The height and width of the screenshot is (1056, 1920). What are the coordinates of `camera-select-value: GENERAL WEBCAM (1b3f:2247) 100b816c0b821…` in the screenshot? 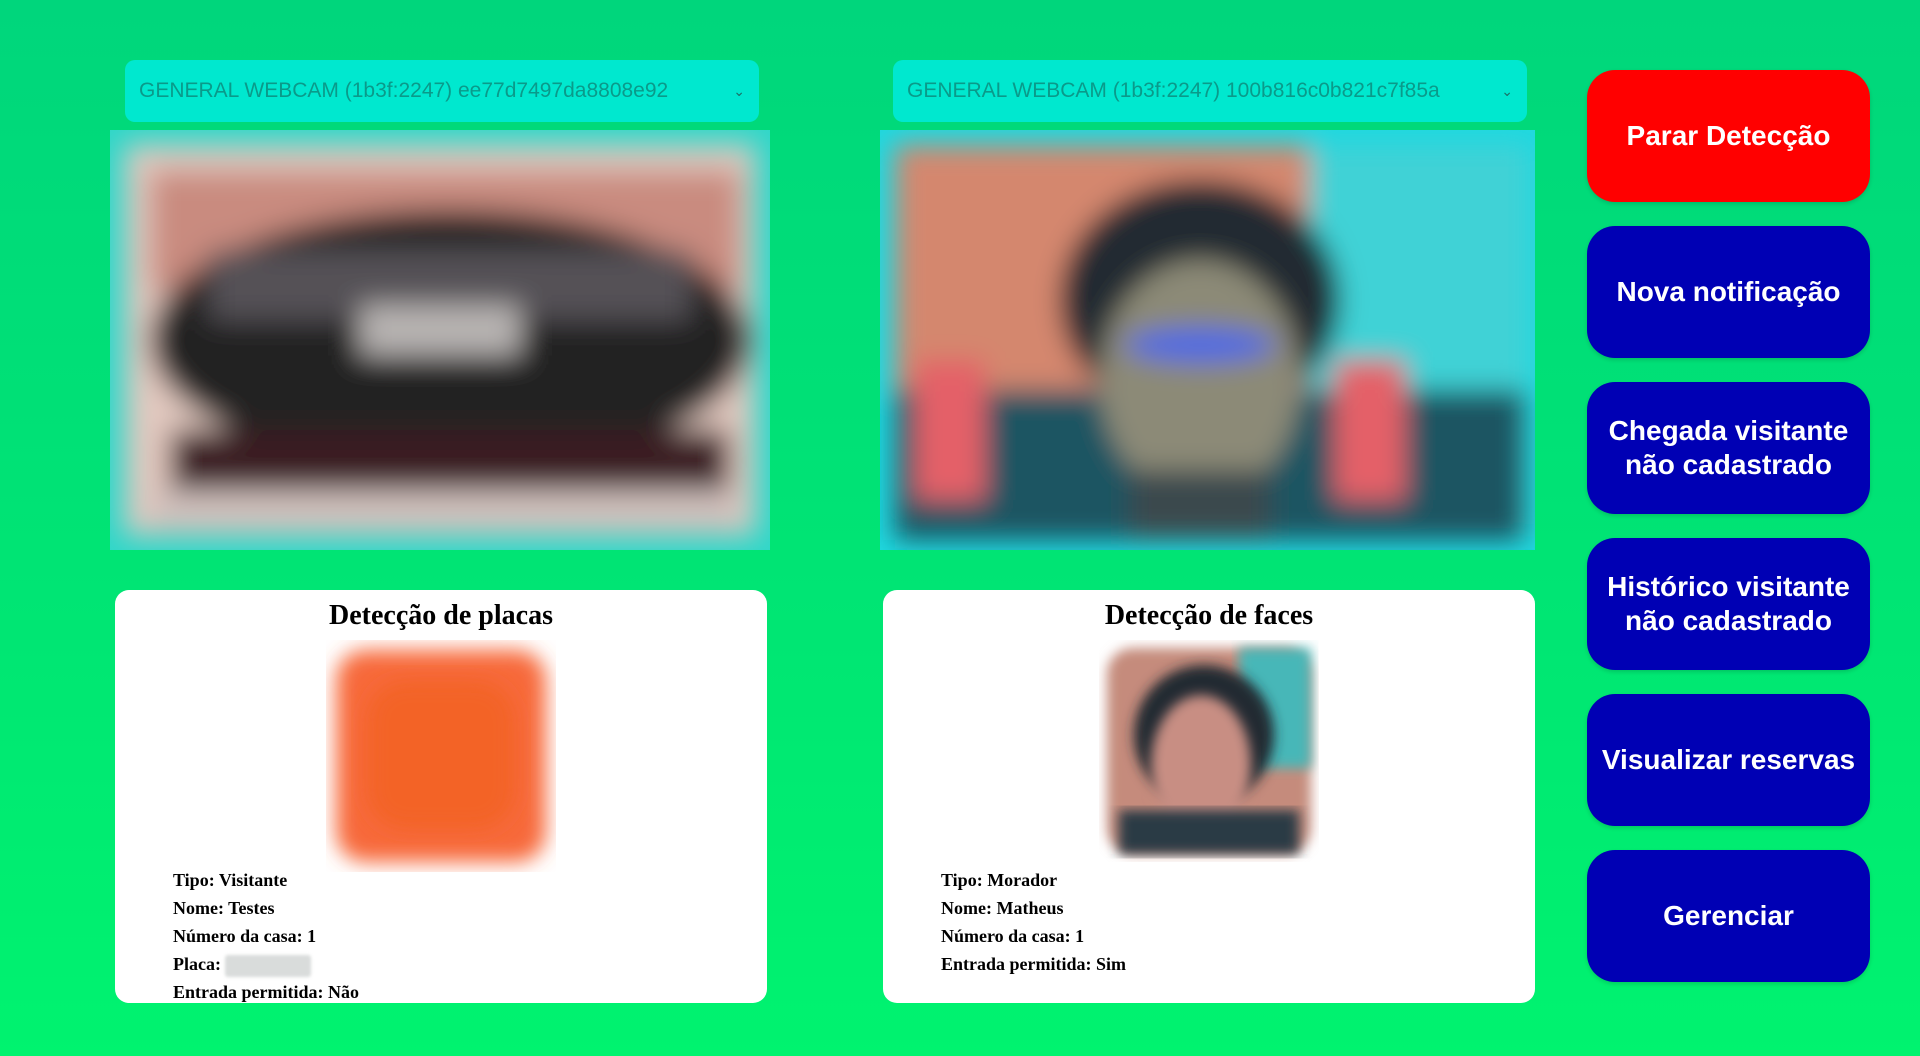 It's located at (1173, 90).